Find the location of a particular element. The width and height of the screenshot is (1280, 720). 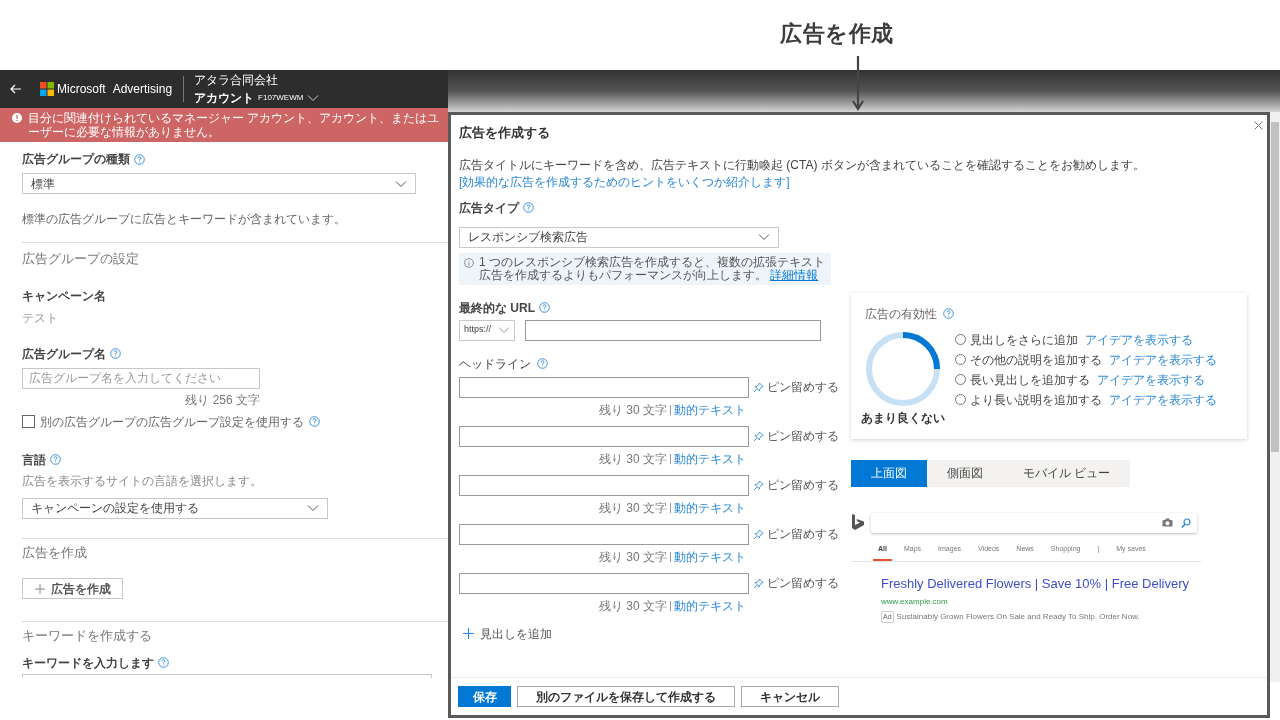

info-icon is located at coordinates (469, 262).